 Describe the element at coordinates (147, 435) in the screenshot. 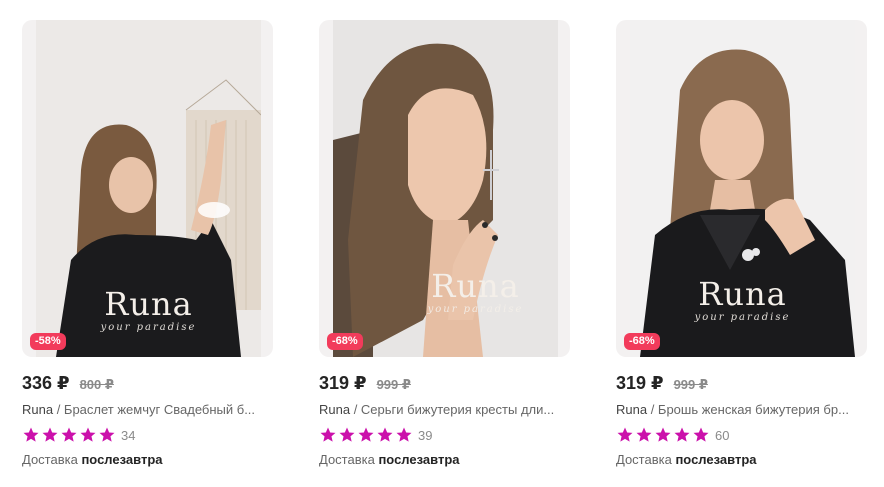

I see `rating: 34` at that location.